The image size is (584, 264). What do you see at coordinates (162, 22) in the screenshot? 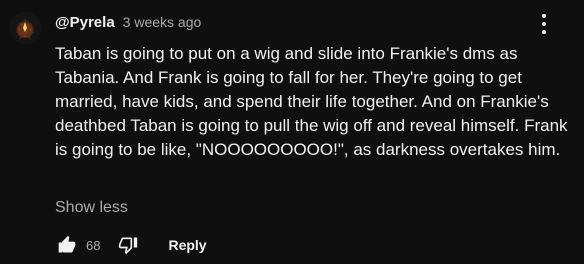
I see `timestamp: 3 weeks ago` at bounding box center [162, 22].